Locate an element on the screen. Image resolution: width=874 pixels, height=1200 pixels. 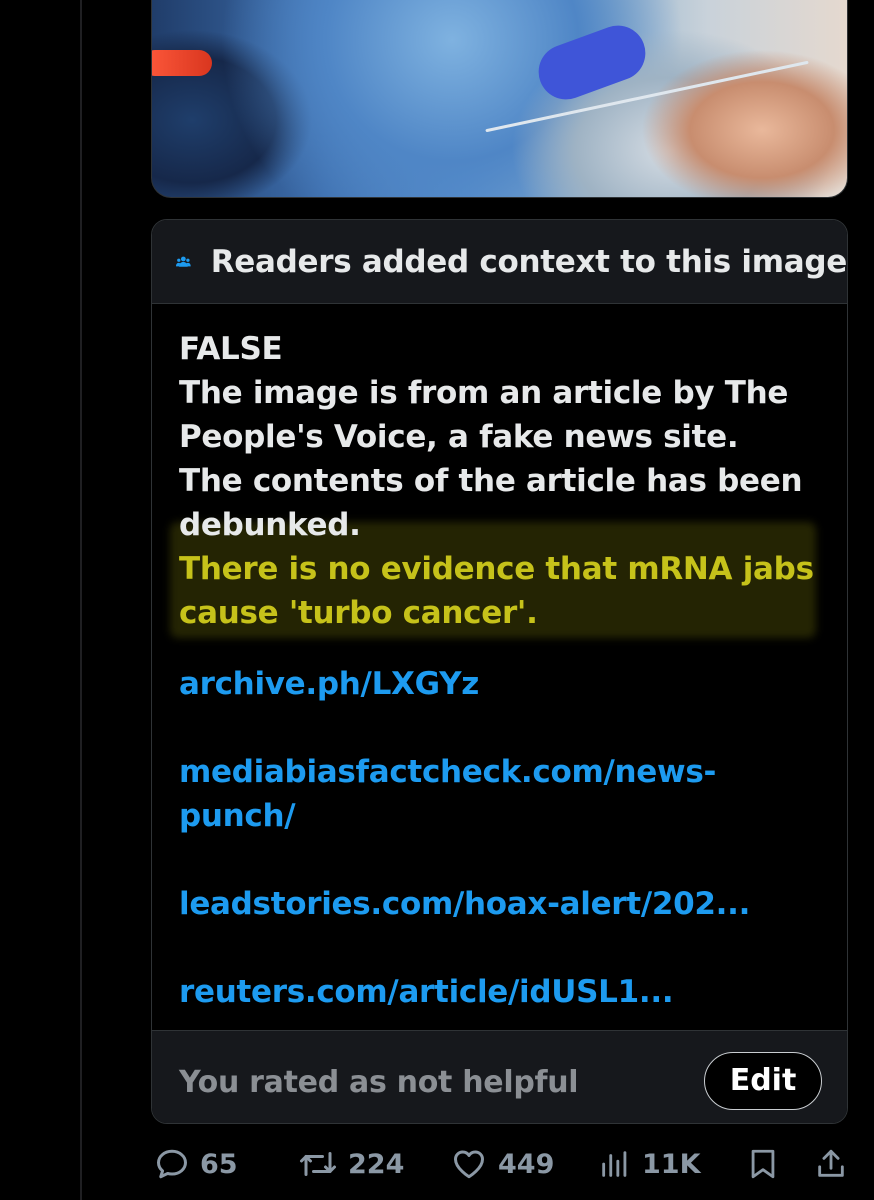
repost-count: 224 is located at coordinates (376, 1164).